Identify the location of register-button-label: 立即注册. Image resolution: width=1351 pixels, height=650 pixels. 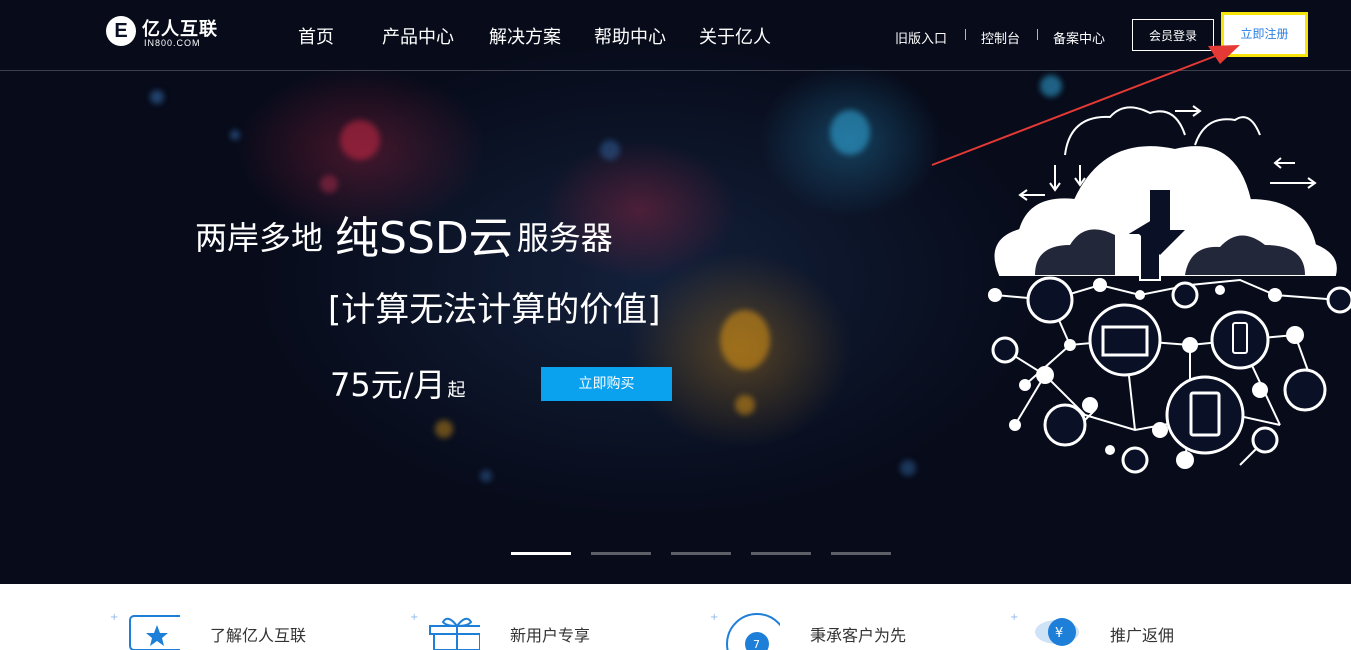
(1264, 34).